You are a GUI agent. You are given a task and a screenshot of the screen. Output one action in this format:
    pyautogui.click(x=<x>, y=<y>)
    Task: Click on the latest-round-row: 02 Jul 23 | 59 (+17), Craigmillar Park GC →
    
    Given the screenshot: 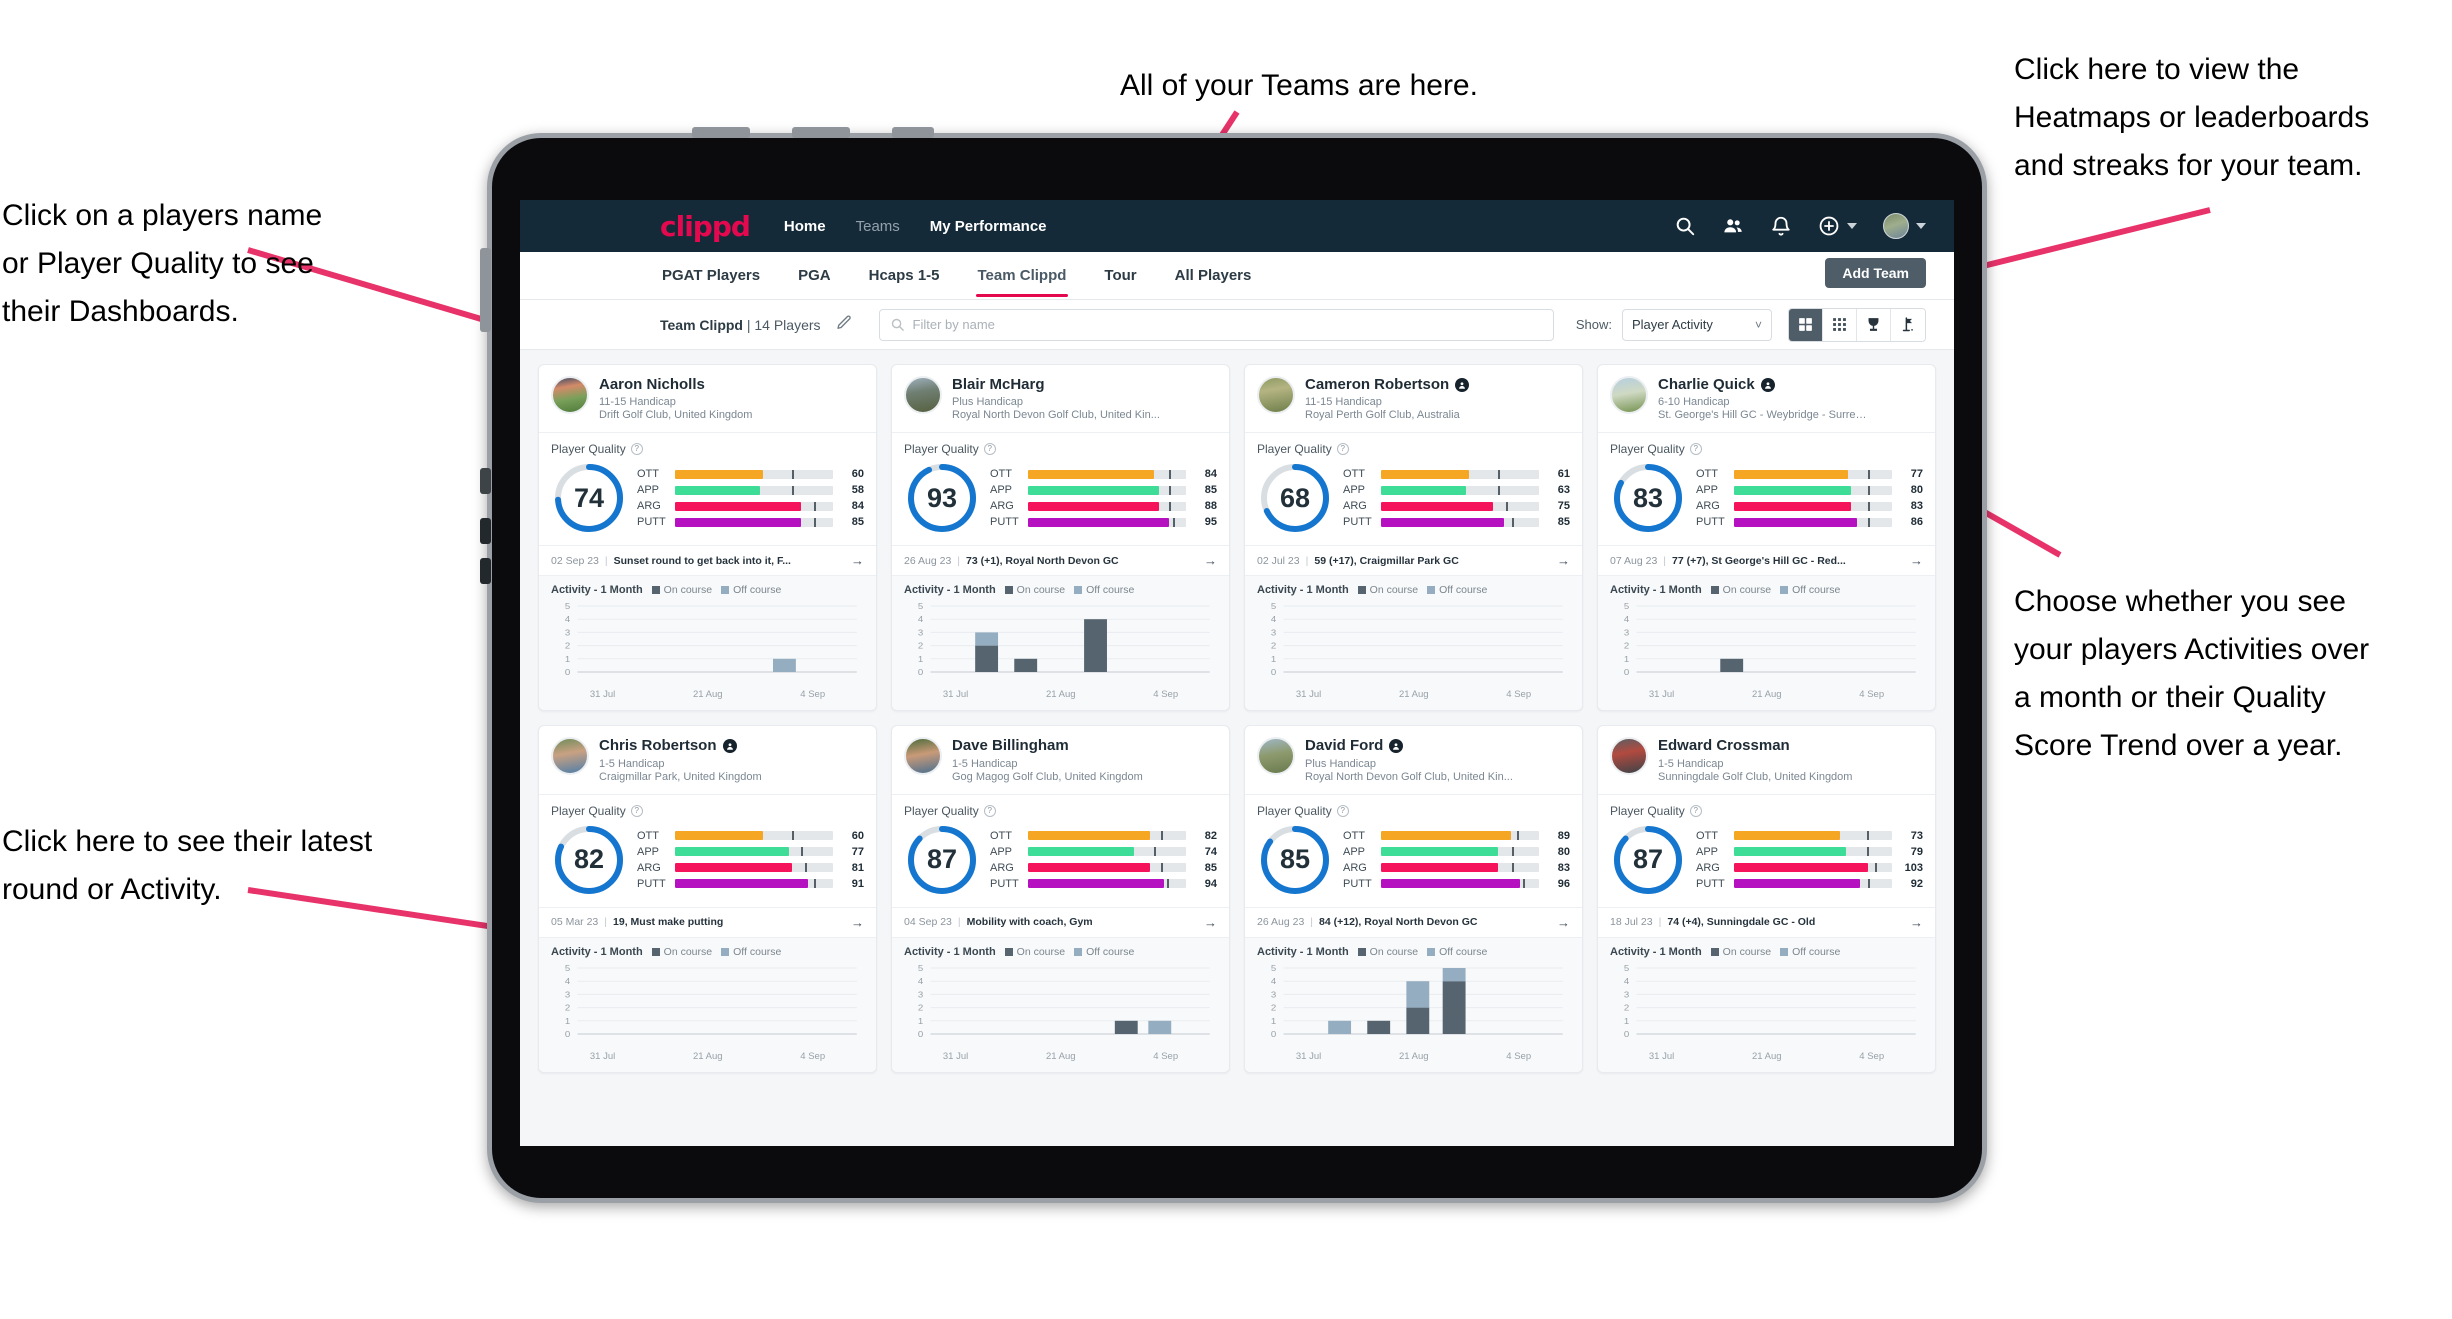 What is the action you would take?
    pyautogui.click(x=1413, y=561)
    